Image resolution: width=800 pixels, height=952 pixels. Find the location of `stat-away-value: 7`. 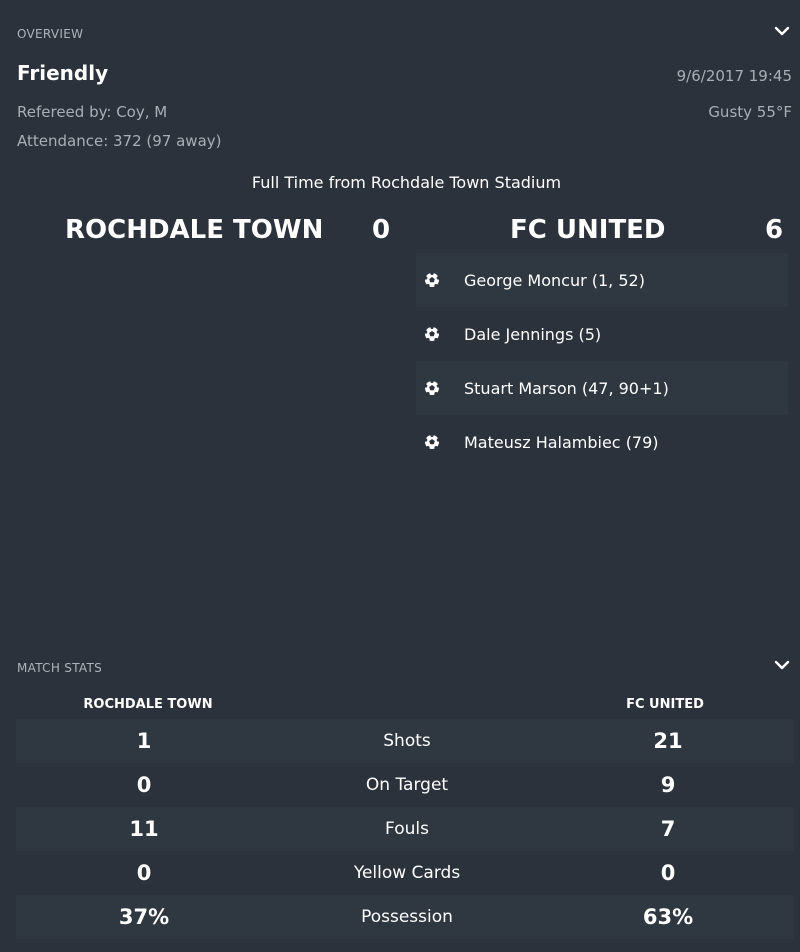

stat-away-value: 7 is located at coordinates (668, 829).